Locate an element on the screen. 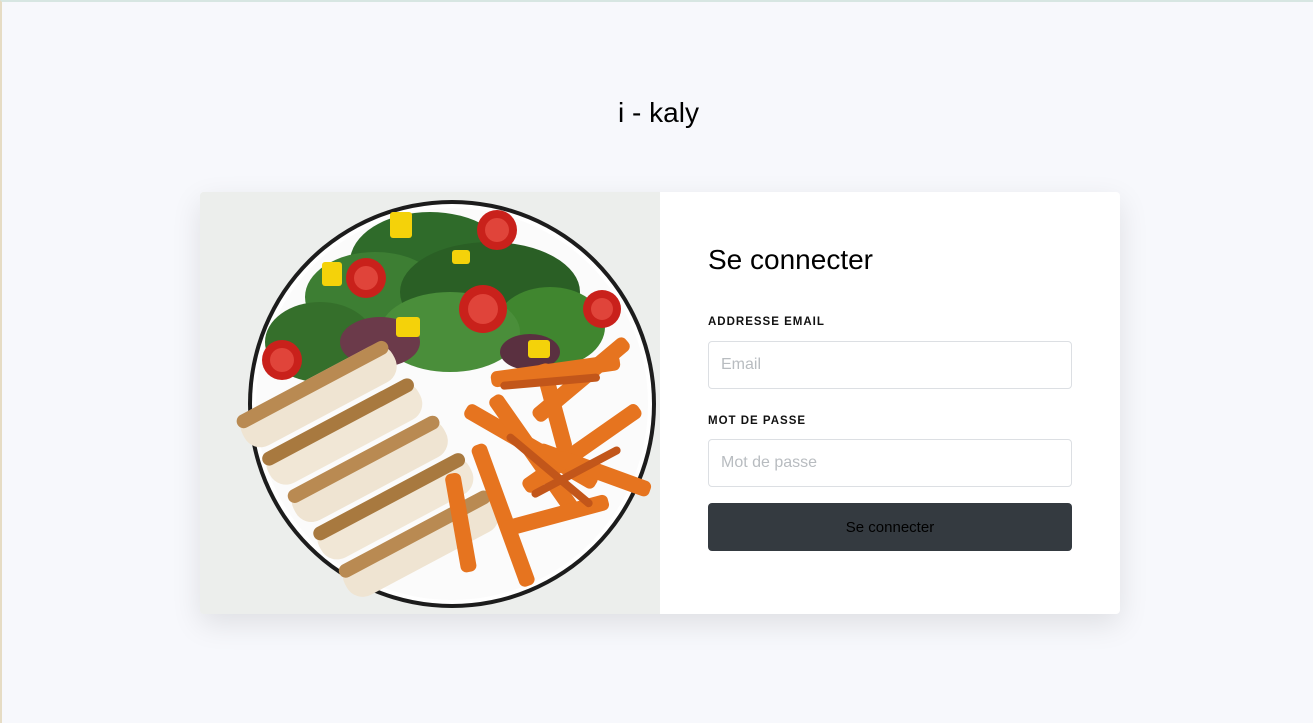  app-title: i - kaly is located at coordinates (658, 112).